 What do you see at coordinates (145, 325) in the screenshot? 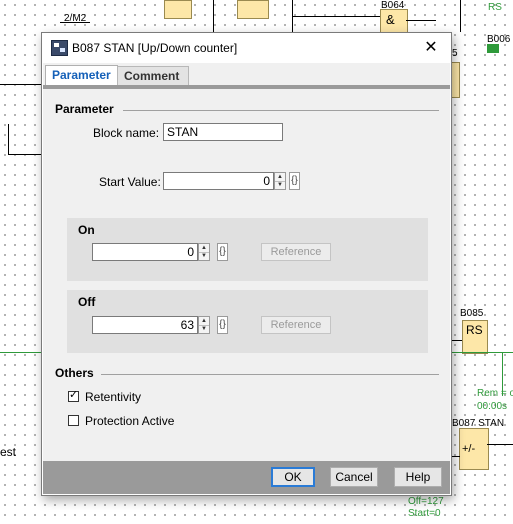
I see `off-value-input: 63` at bounding box center [145, 325].